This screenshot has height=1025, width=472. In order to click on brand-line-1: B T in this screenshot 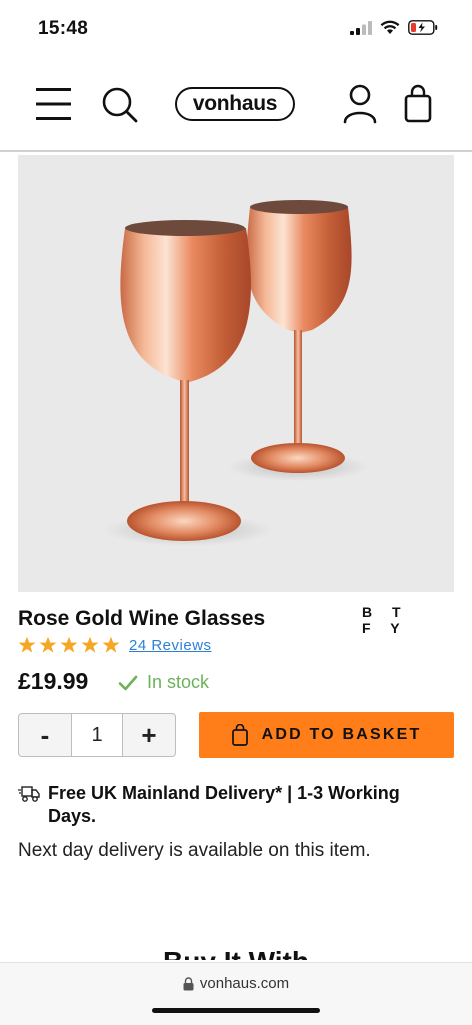, I will do `click(385, 612)`.